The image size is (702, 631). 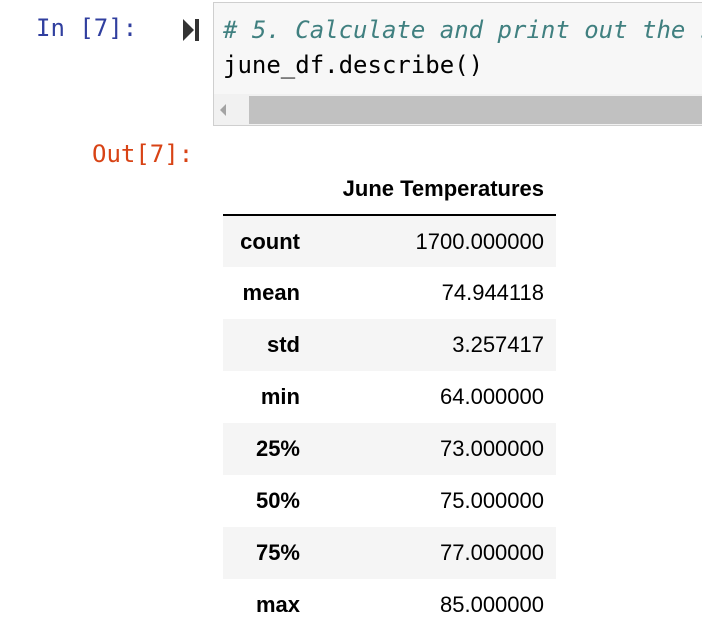 What do you see at coordinates (389, 553) in the screenshot?
I see `table-row: 75% 77.000000` at bounding box center [389, 553].